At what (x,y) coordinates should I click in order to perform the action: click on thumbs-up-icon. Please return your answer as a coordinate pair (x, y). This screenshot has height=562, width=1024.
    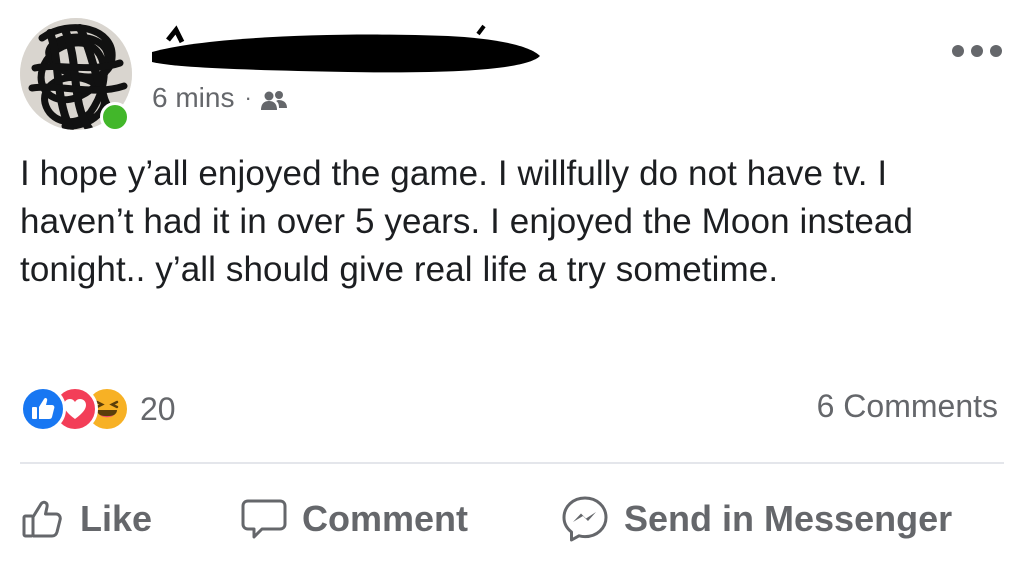
    Looking at the image, I should click on (42, 519).